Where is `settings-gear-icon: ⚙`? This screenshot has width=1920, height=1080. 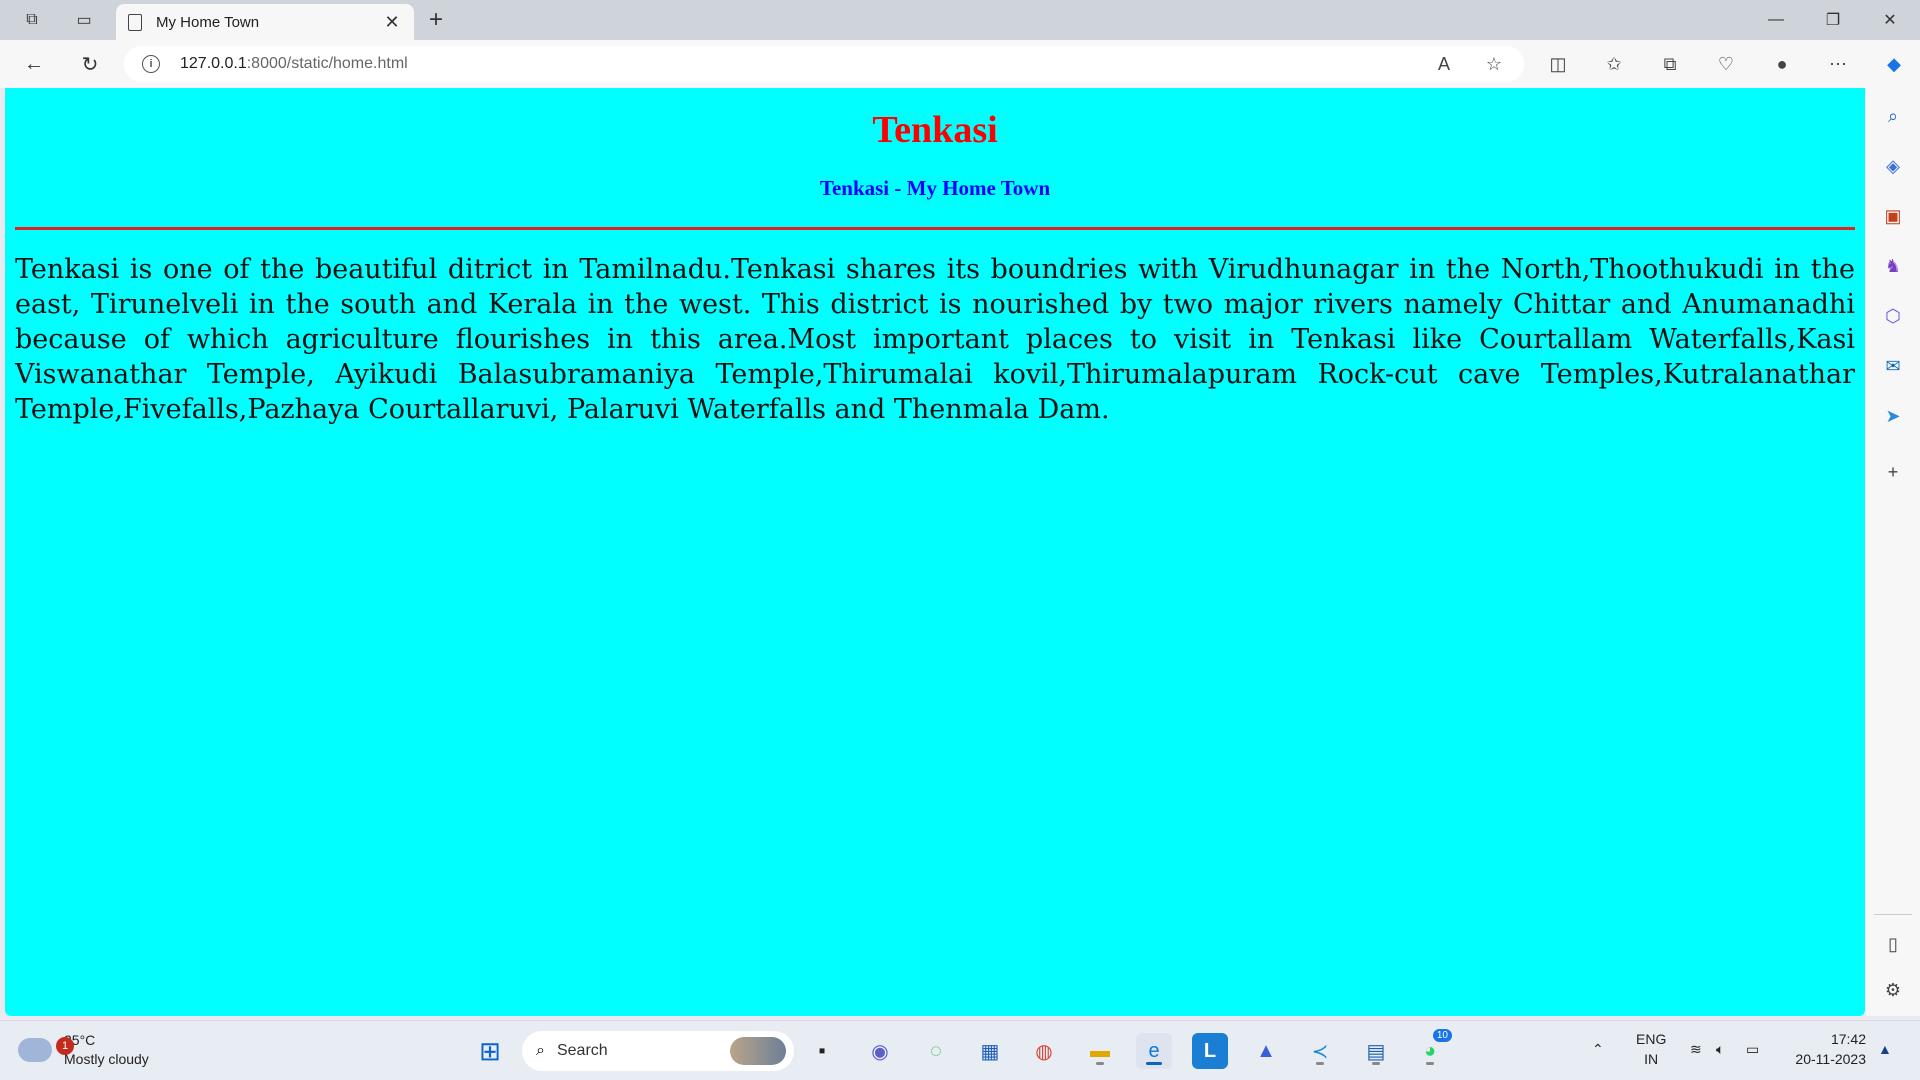 settings-gear-icon: ⚙ is located at coordinates (1893, 990).